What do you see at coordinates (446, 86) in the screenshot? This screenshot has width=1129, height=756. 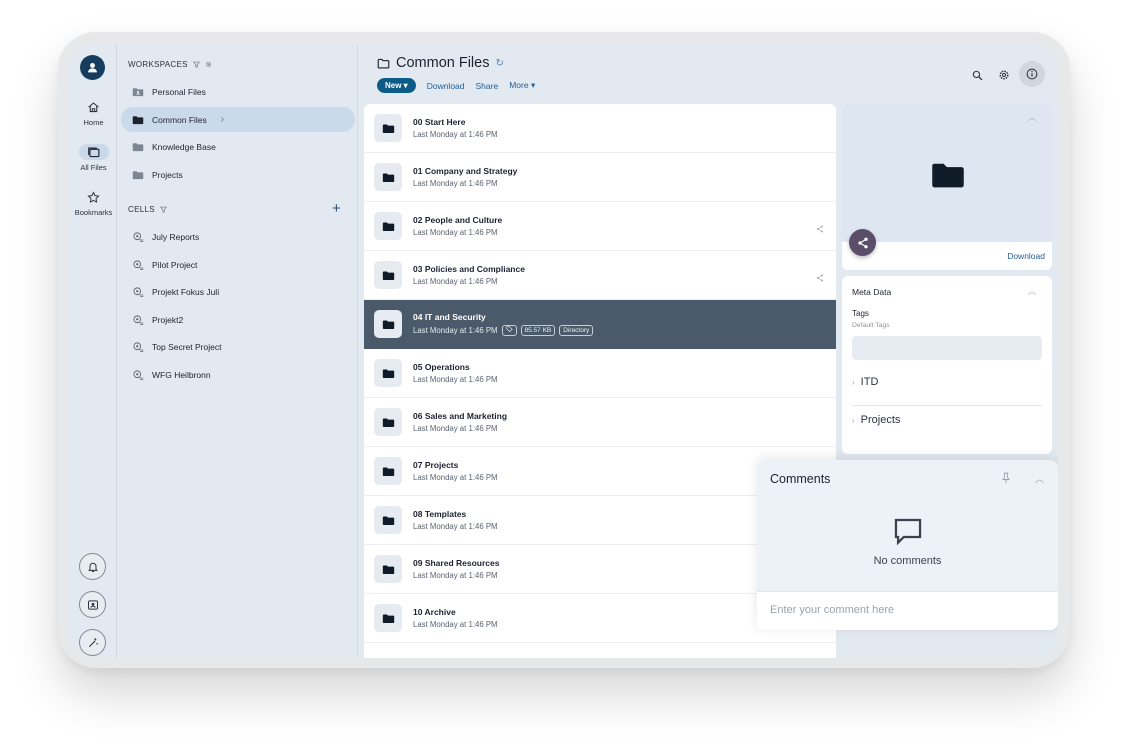 I see `download-button: Download` at bounding box center [446, 86].